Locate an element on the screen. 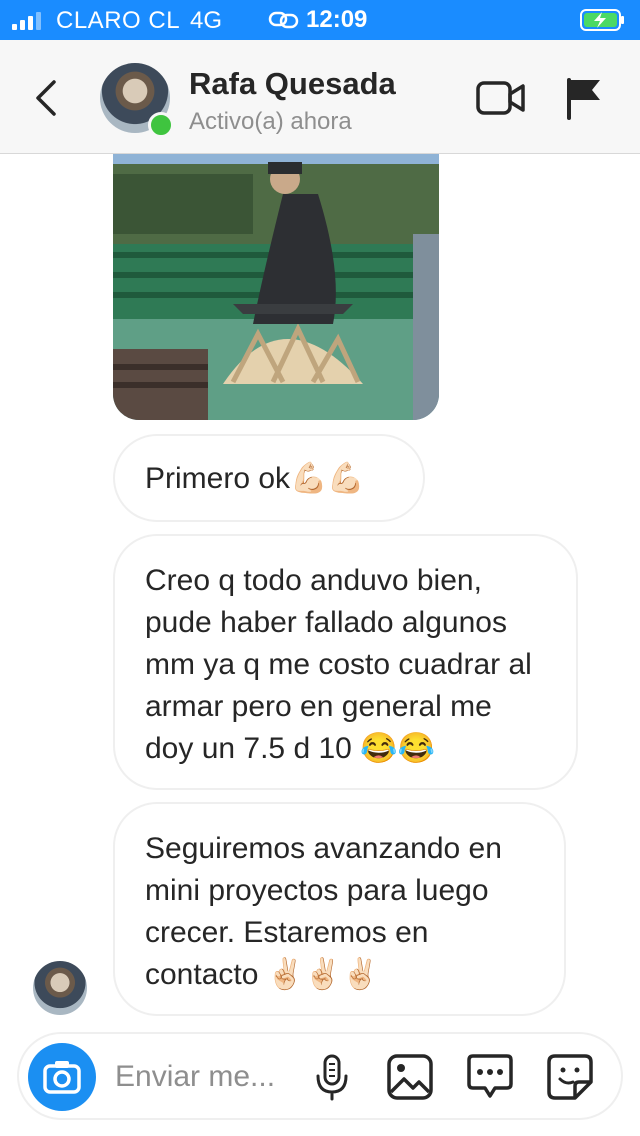  chat-header: Rafa Quesada Activo(a) ahora is located at coordinates (320, 97).